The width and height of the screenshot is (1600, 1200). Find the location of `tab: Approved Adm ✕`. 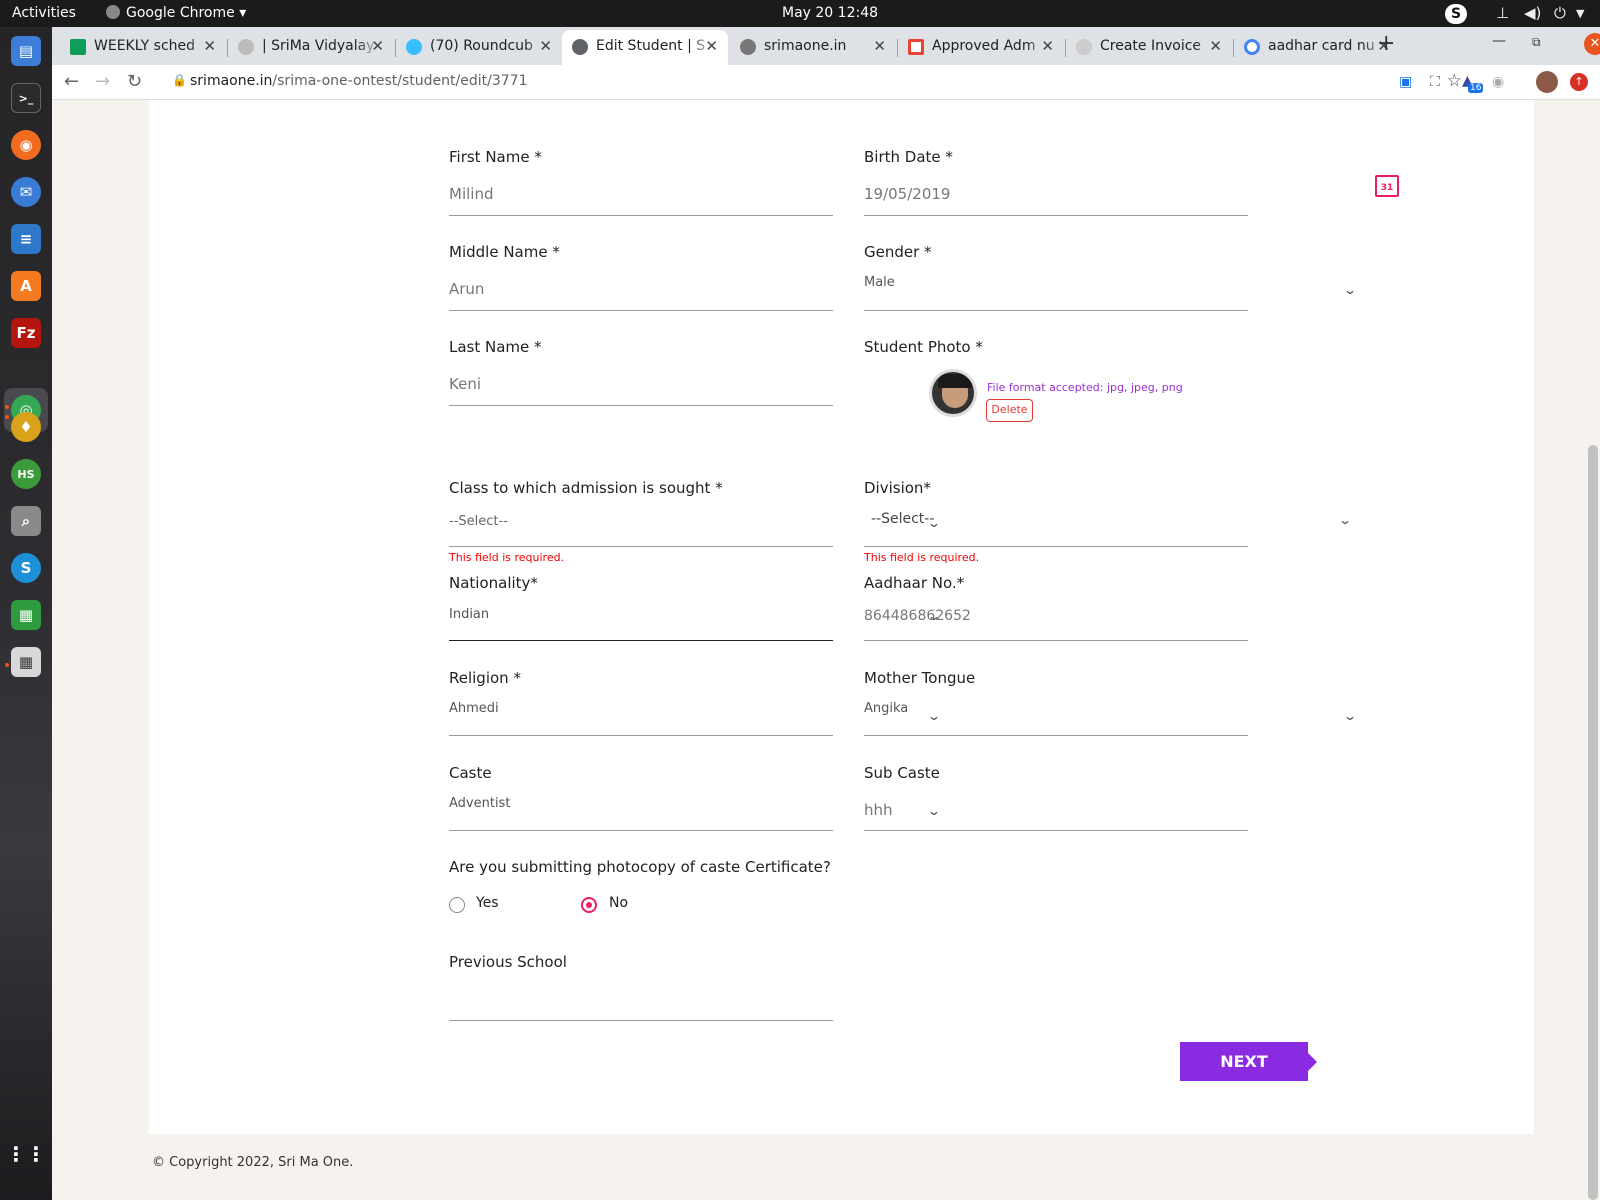

tab: Approved Adm ✕ is located at coordinates (981, 47).